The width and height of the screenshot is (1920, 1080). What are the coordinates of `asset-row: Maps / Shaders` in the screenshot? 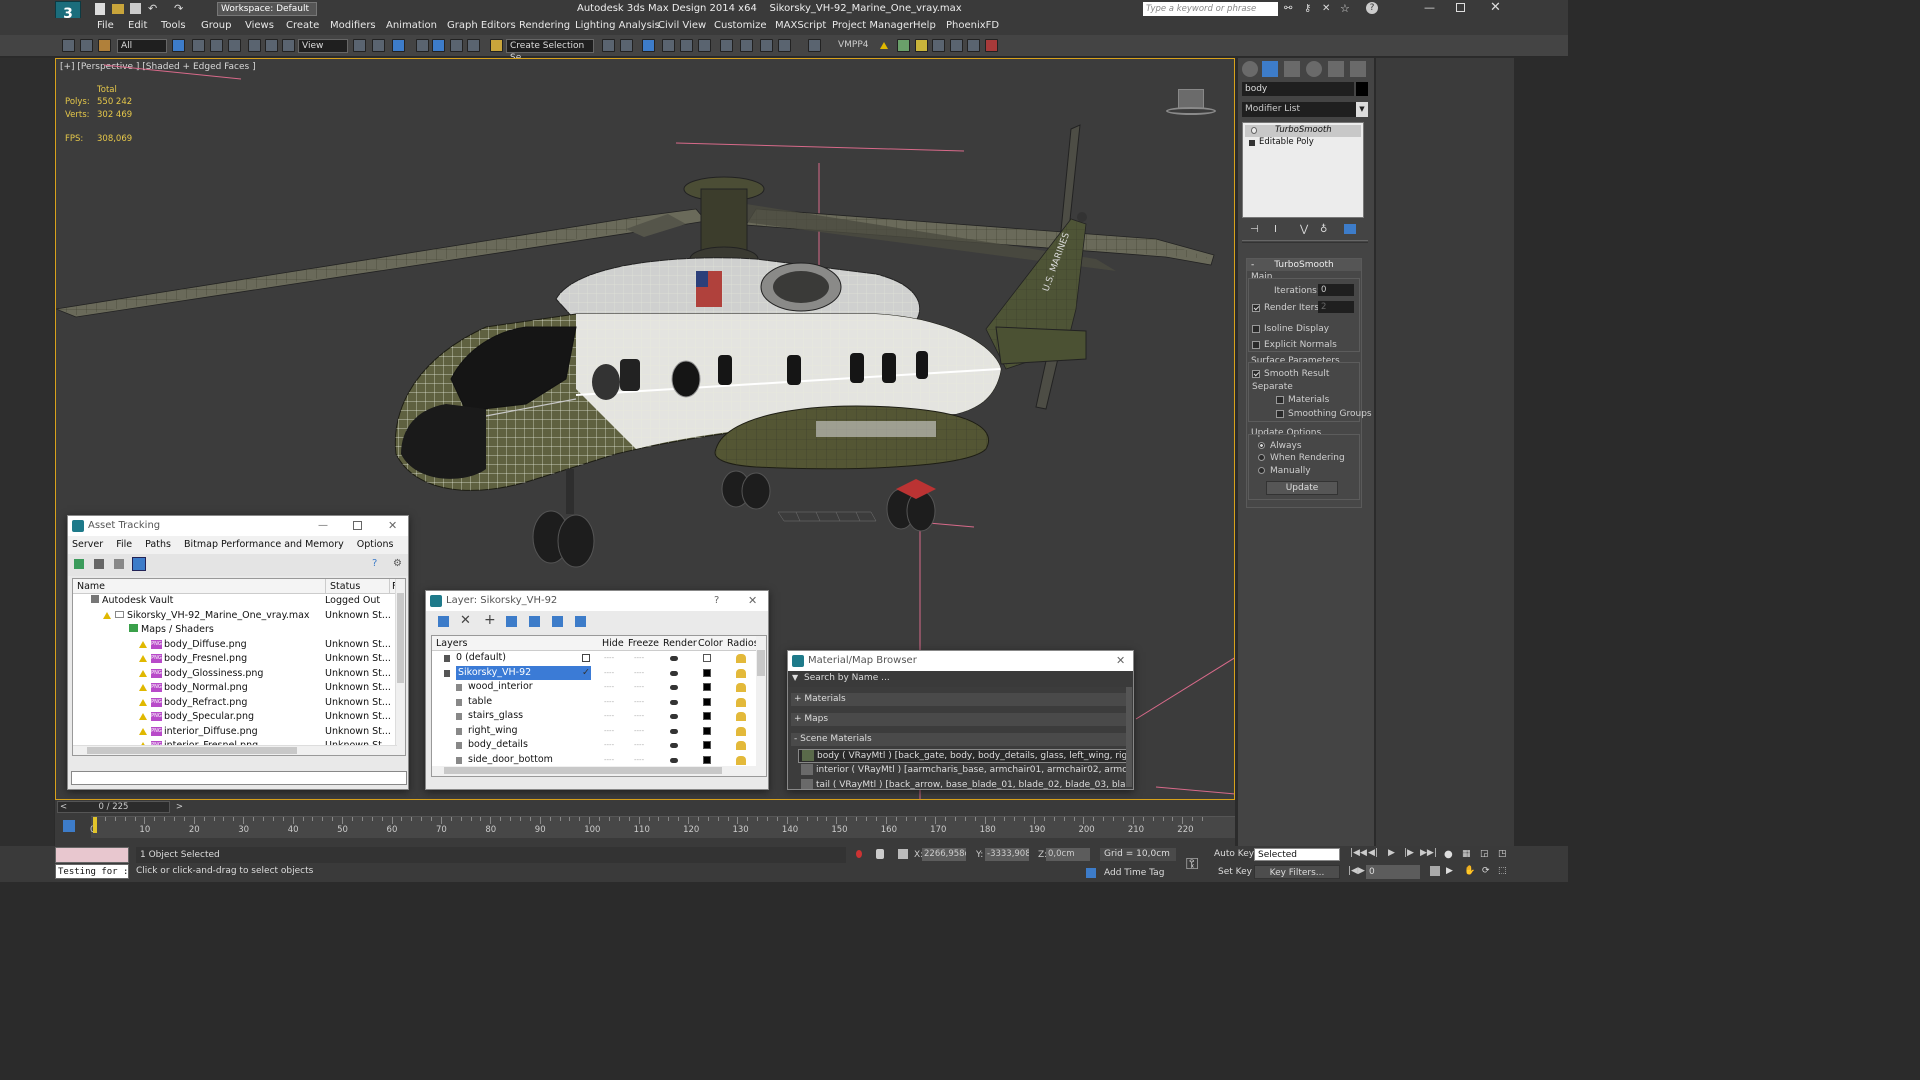 It's located at (239, 630).